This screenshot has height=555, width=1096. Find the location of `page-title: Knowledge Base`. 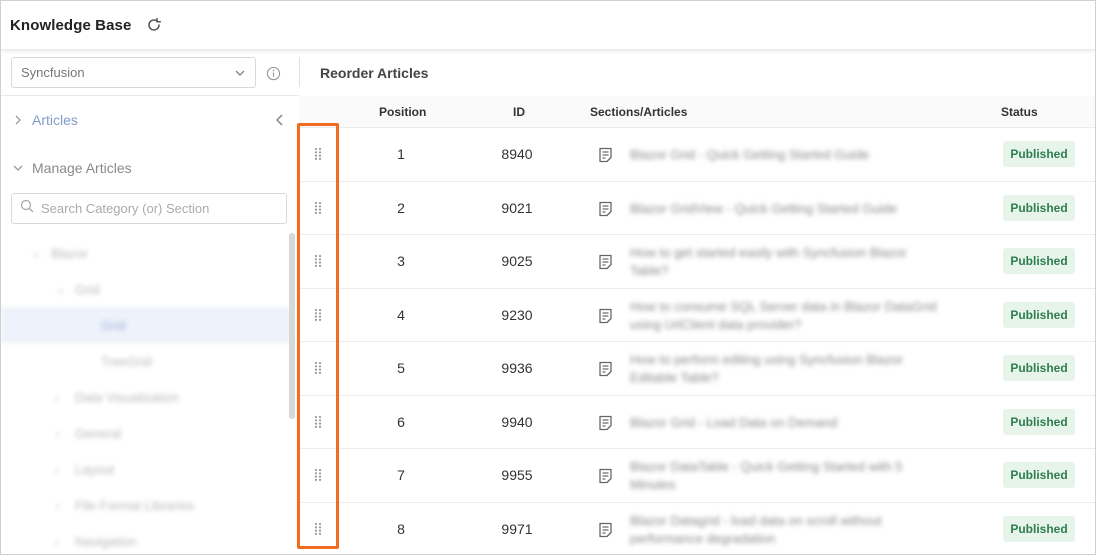

page-title: Knowledge Base is located at coordinates (71, 25).